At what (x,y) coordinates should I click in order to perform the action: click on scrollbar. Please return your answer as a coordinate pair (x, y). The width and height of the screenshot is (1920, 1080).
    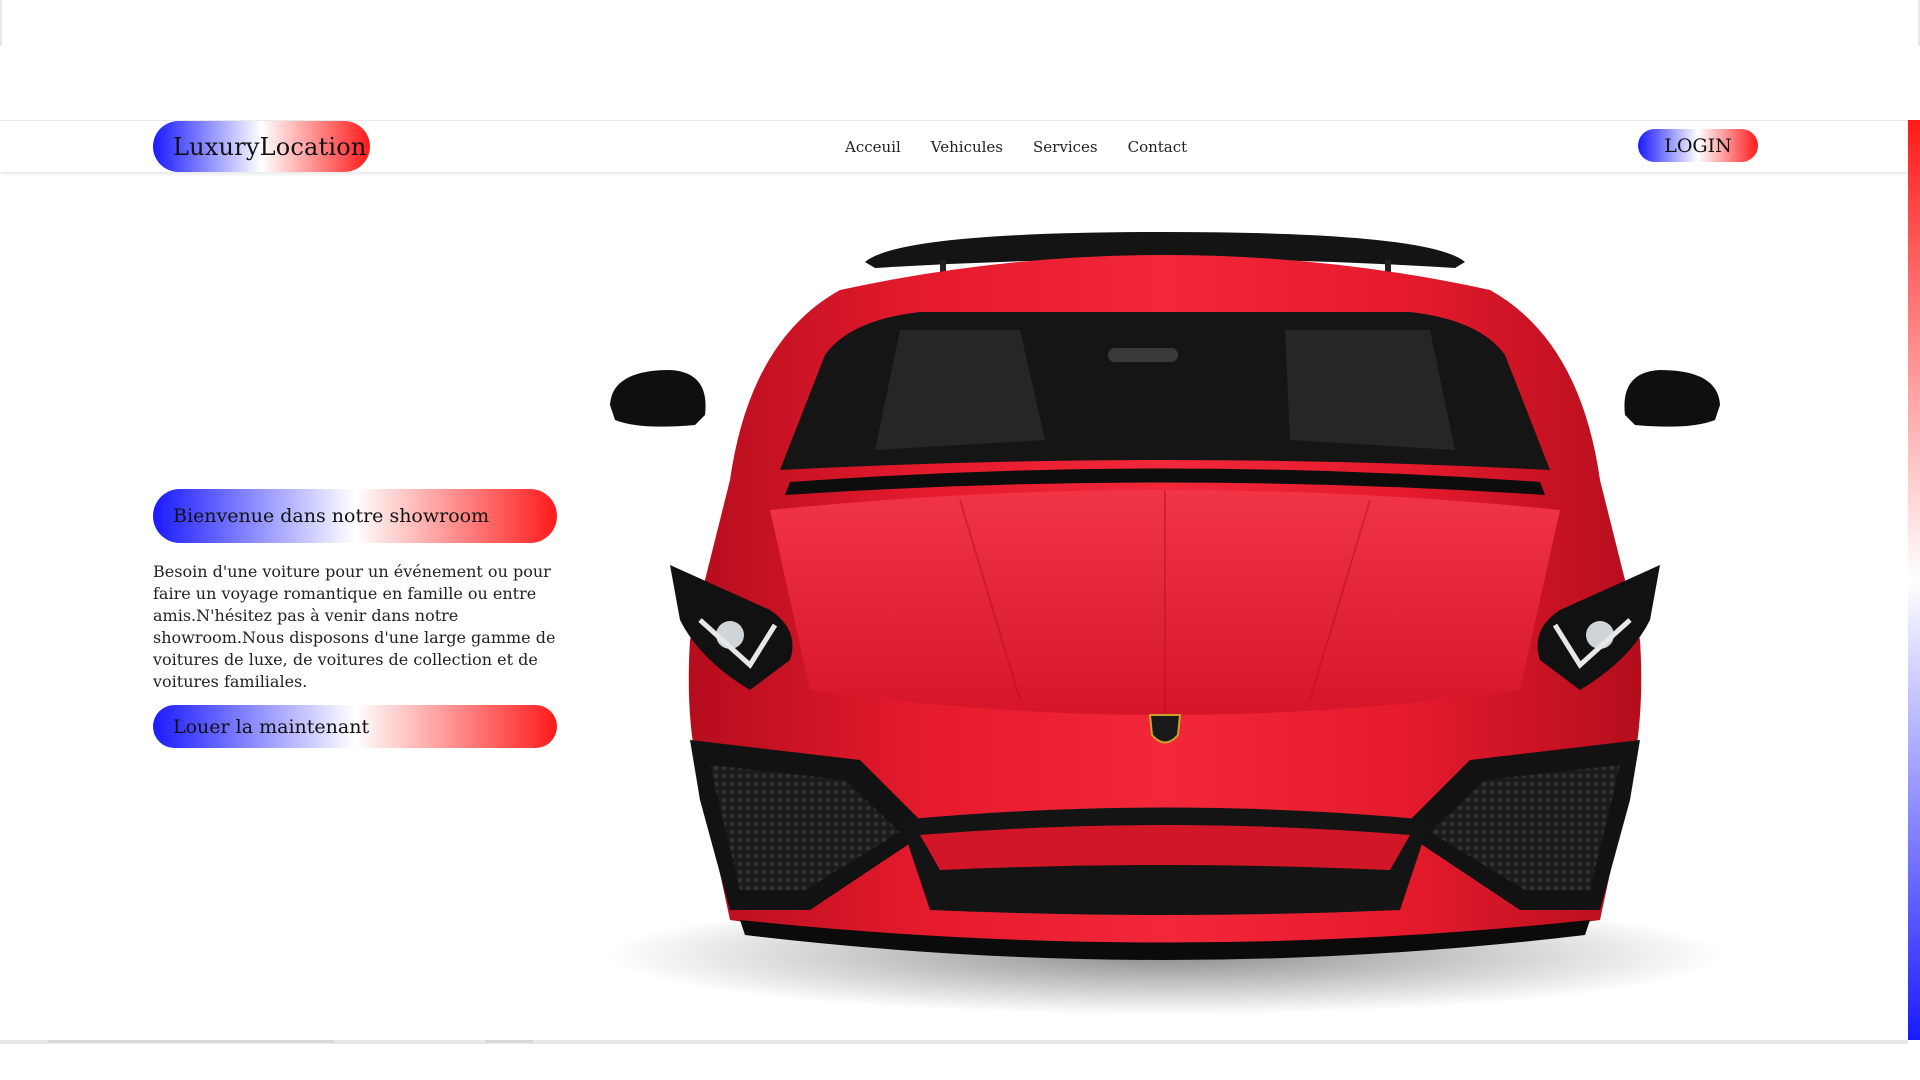
    Looking at the image, I should click on (1914, 580).